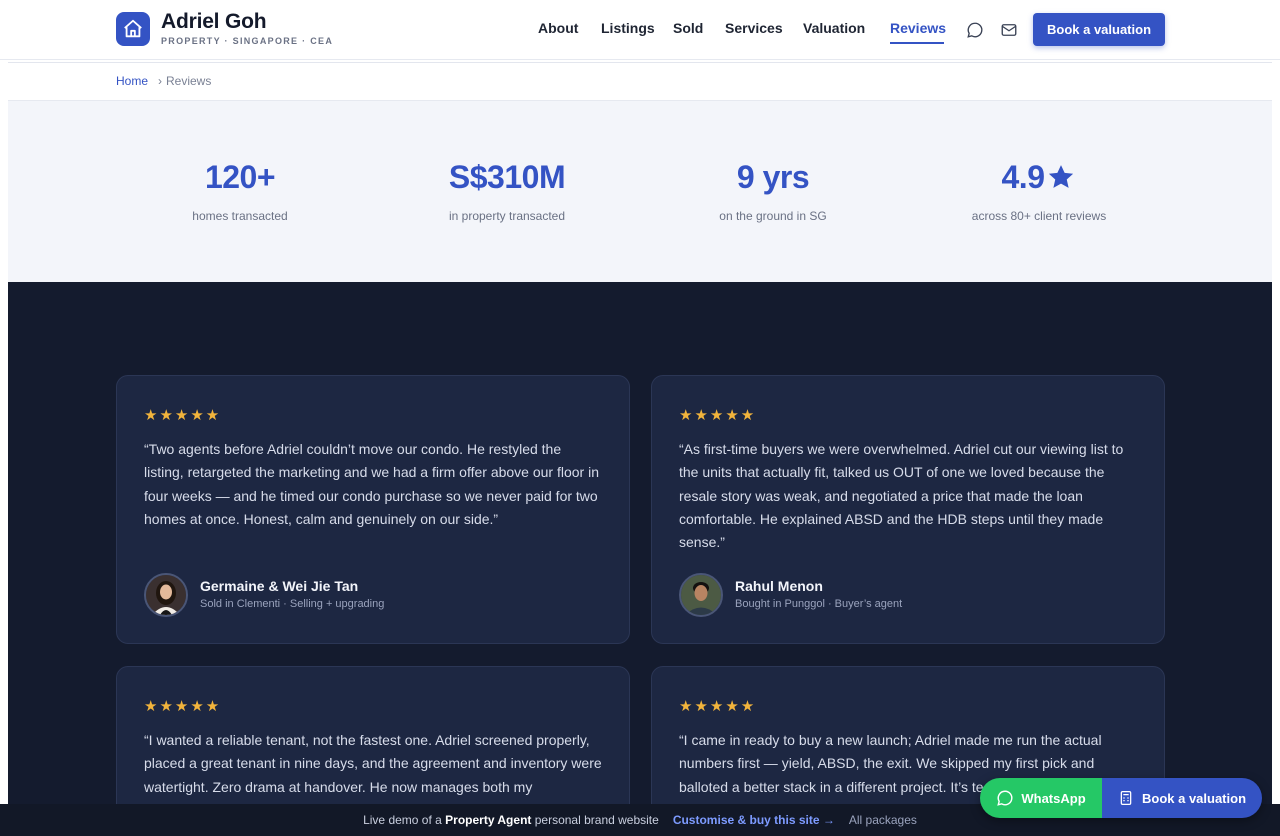 Image resolution: width=1280 pixels, height=836 pixels. I want to click on calculator-icon, so click(1126, 798).